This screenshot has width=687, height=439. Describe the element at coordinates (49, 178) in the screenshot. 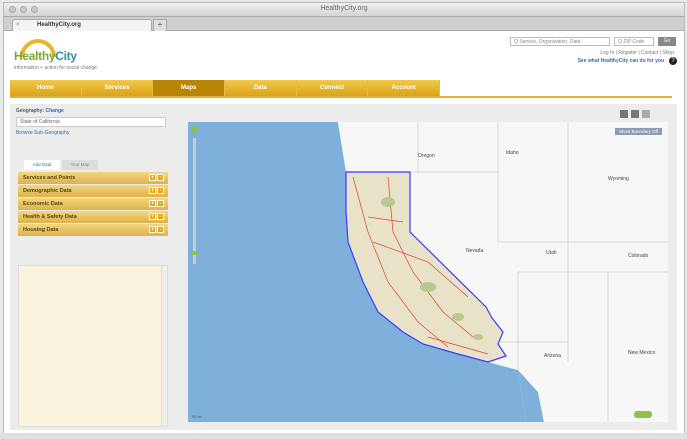

I see `accordion-item-label: Services and Points` at that location.